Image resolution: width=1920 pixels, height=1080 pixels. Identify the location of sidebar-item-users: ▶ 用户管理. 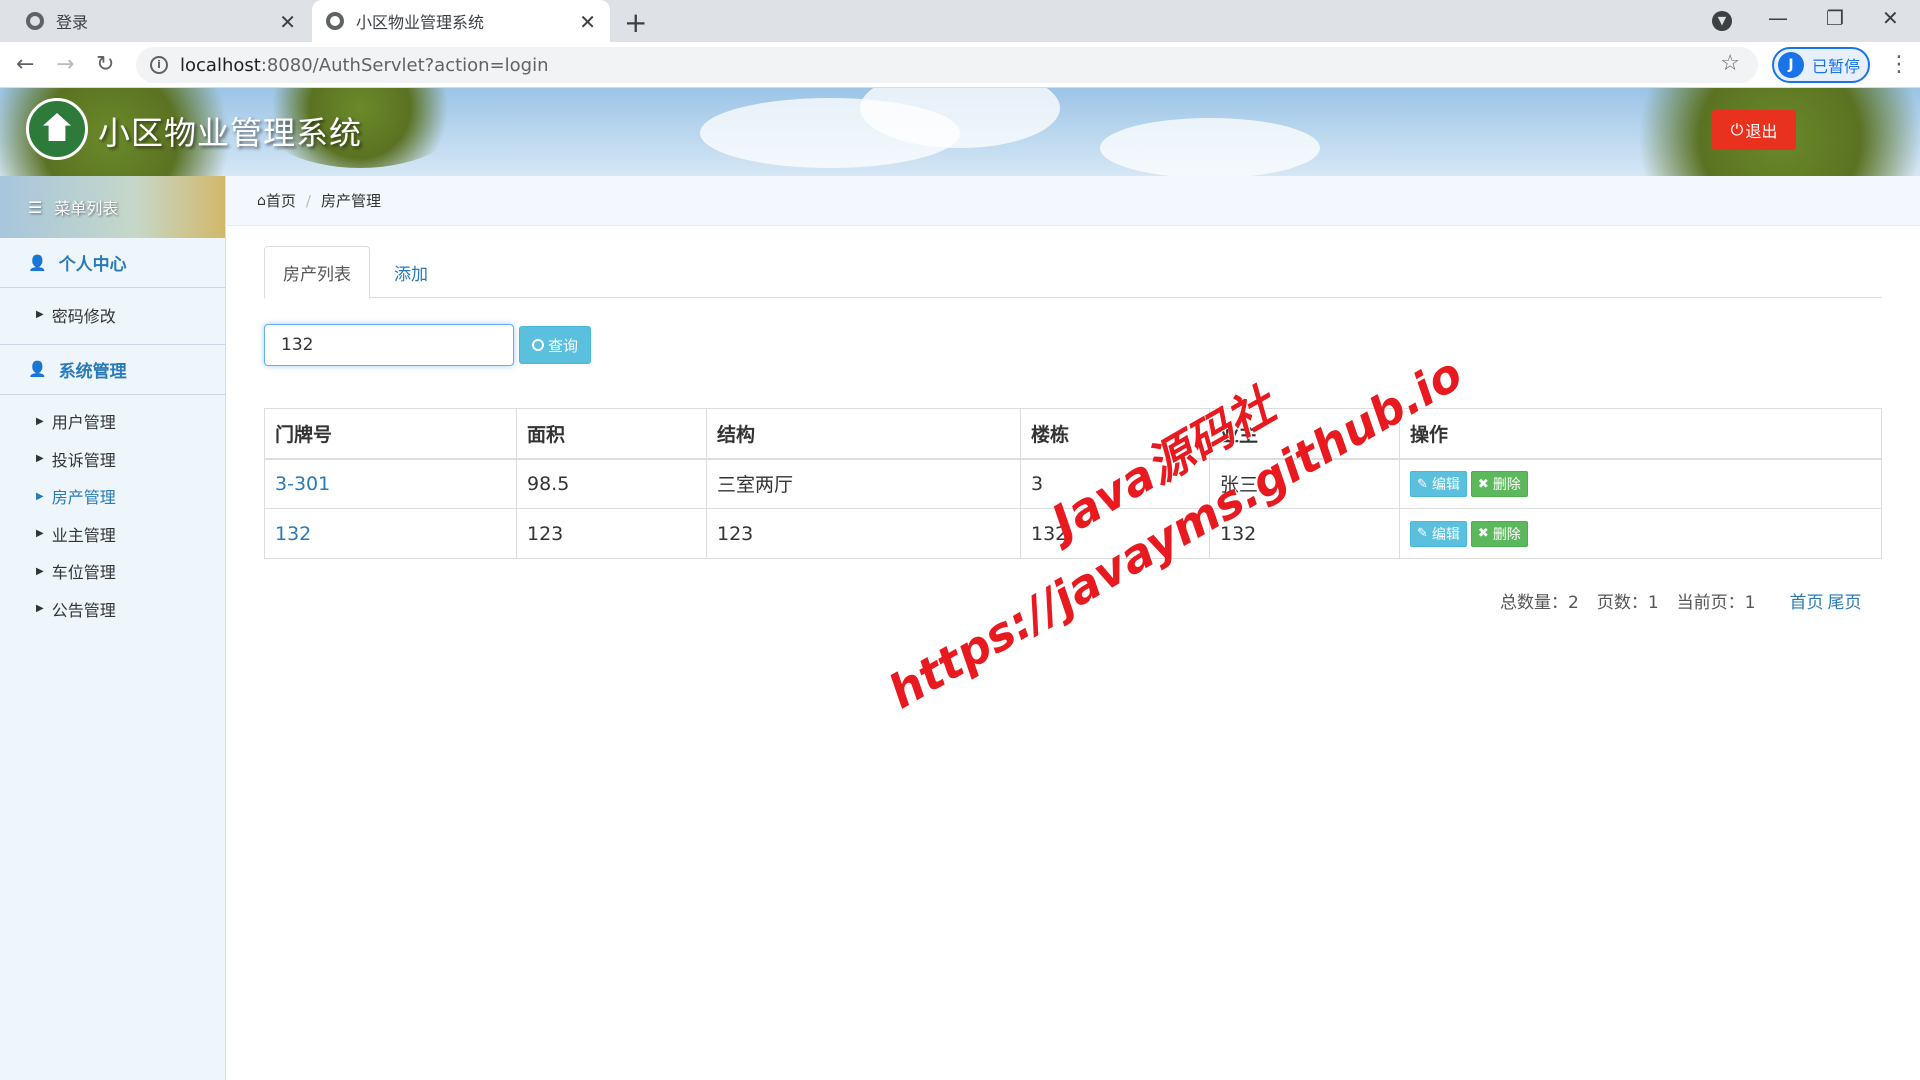
(112, 422).